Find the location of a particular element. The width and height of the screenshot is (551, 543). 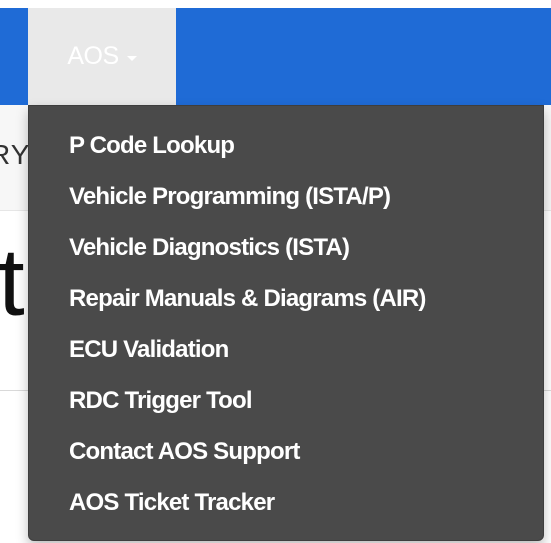

menu-item-contact-aos-support: Contact AOS Support is located at coordinates (286, 451).